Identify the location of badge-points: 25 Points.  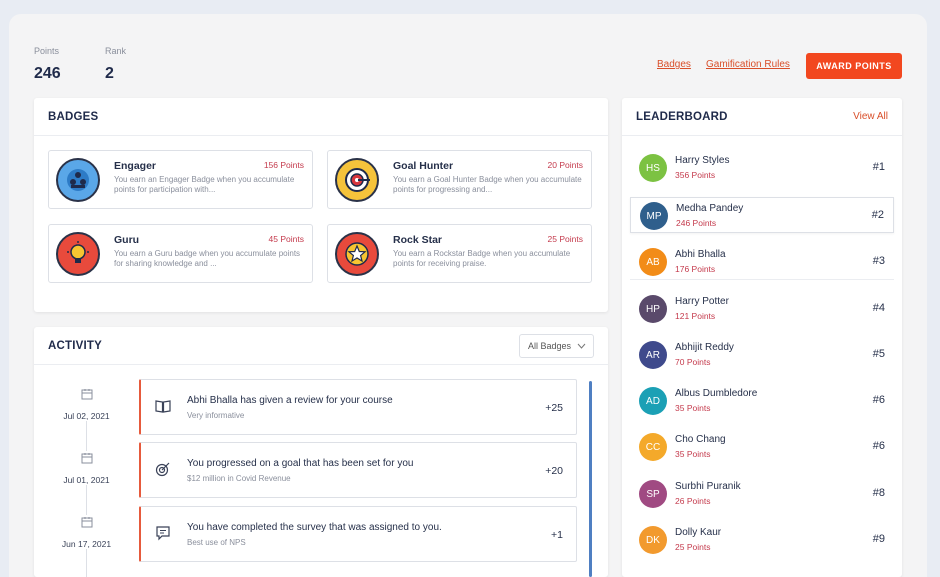
(565, 239).